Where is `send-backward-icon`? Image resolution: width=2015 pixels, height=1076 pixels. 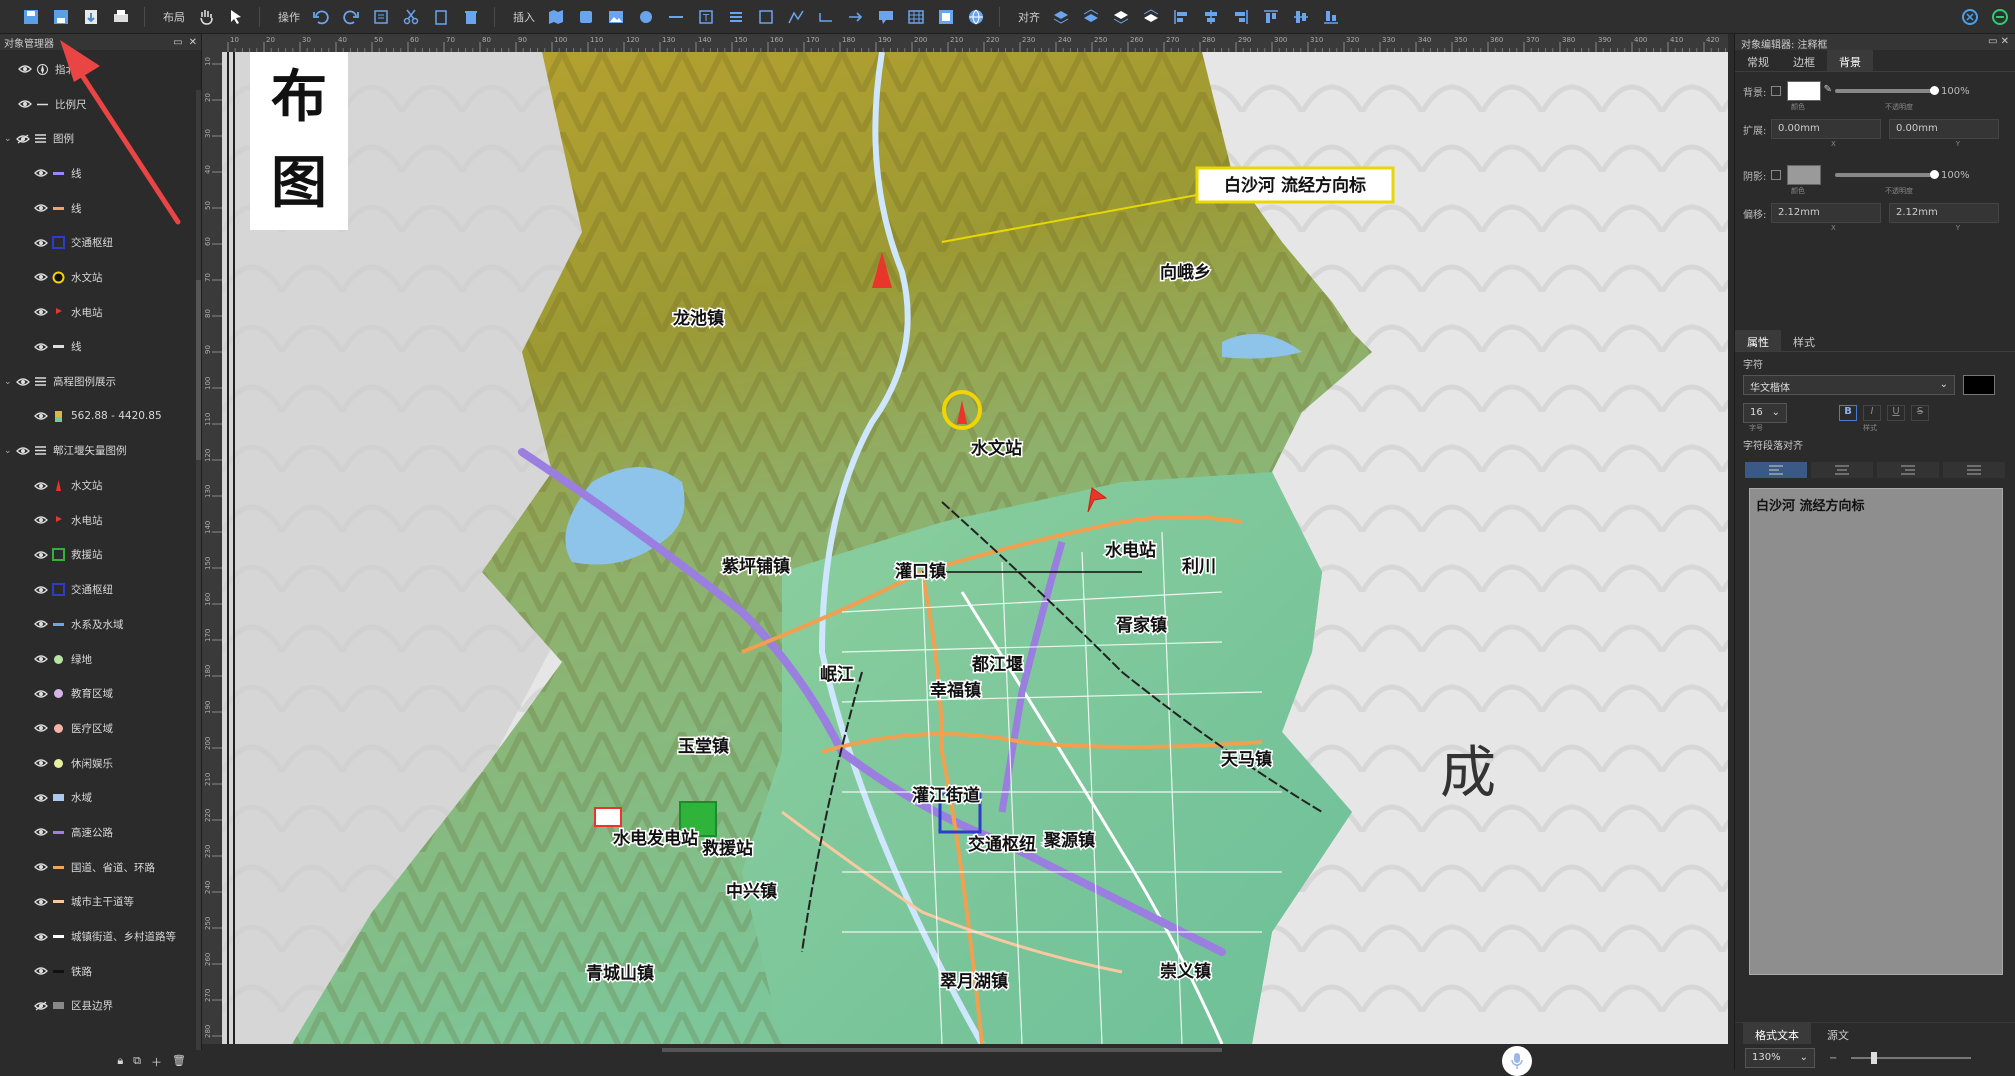
send-backward-icon is located at coordinates (1121, 17).